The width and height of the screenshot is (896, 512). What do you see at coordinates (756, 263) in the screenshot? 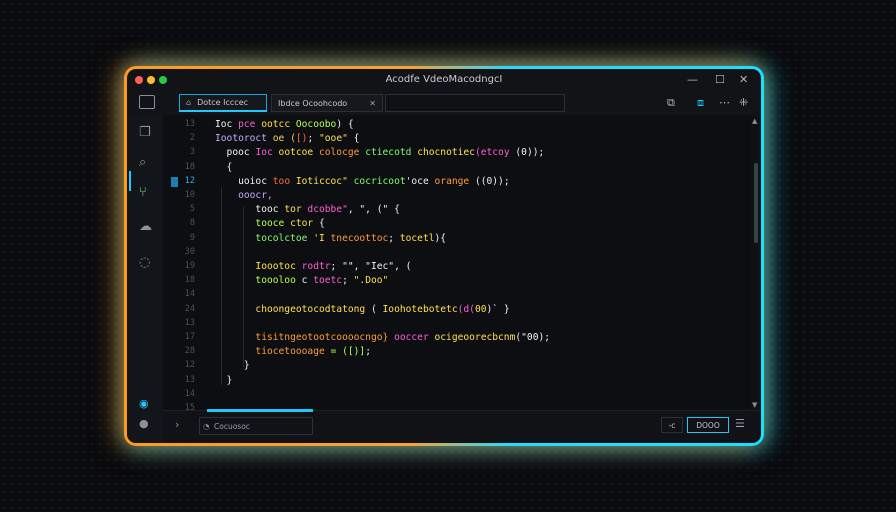
I see `vertical-scrollbar: ▲ ▼` at bounding box center [756, 263].